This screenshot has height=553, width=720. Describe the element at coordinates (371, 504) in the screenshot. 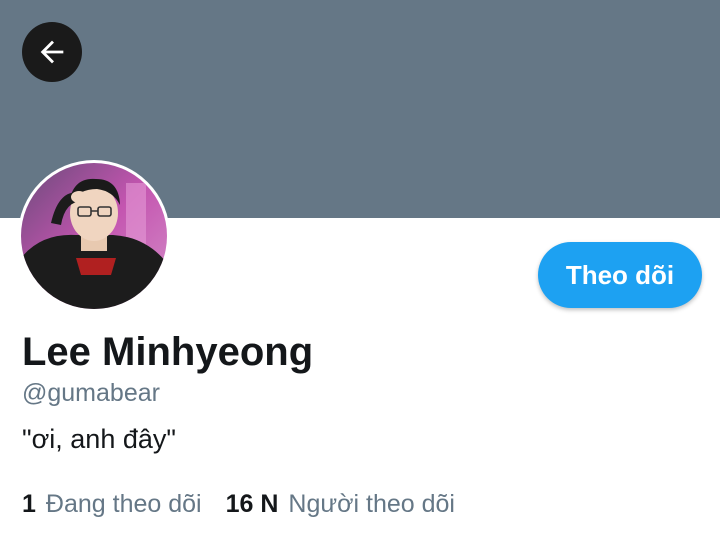

I see `followers-label: Người theo dõi` at that location.